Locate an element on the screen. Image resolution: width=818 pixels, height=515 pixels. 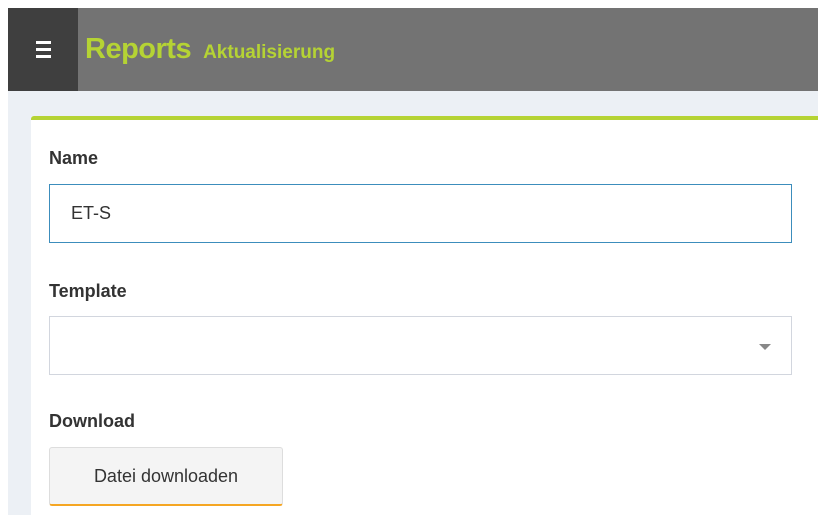
name-label: Name is located at coordinates (74, 158).